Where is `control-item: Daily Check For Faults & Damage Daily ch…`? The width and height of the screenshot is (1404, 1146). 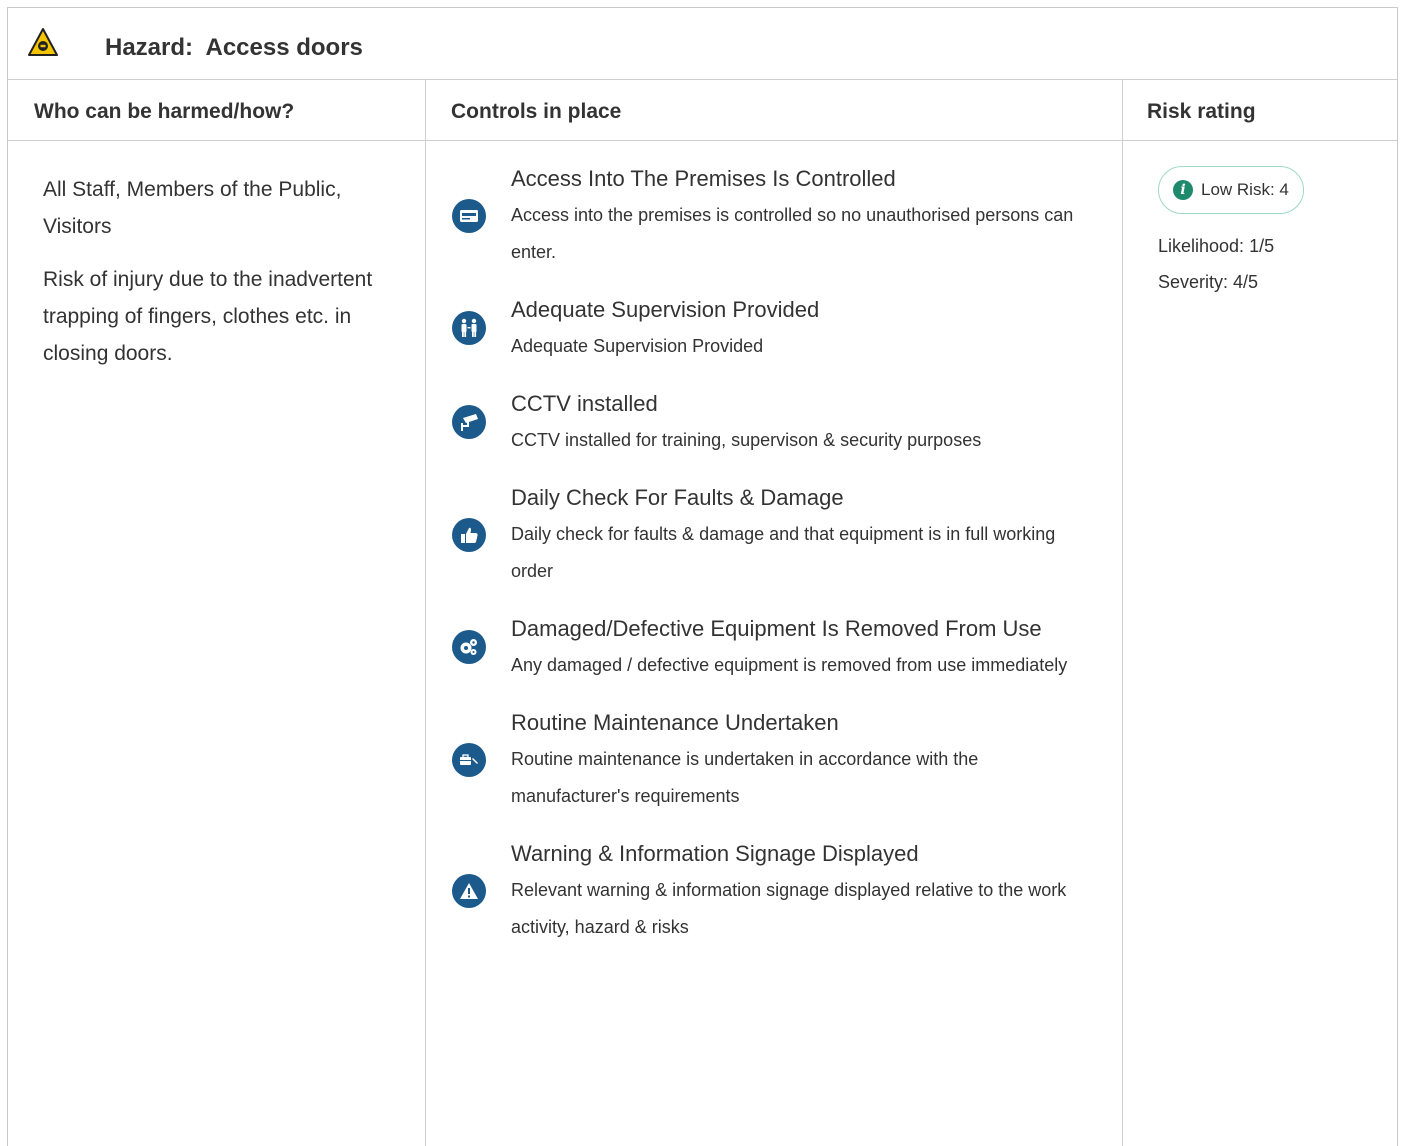
control-item: Daily Check For Faults & Damage Daily ch… is located at coordinates (772, 534).